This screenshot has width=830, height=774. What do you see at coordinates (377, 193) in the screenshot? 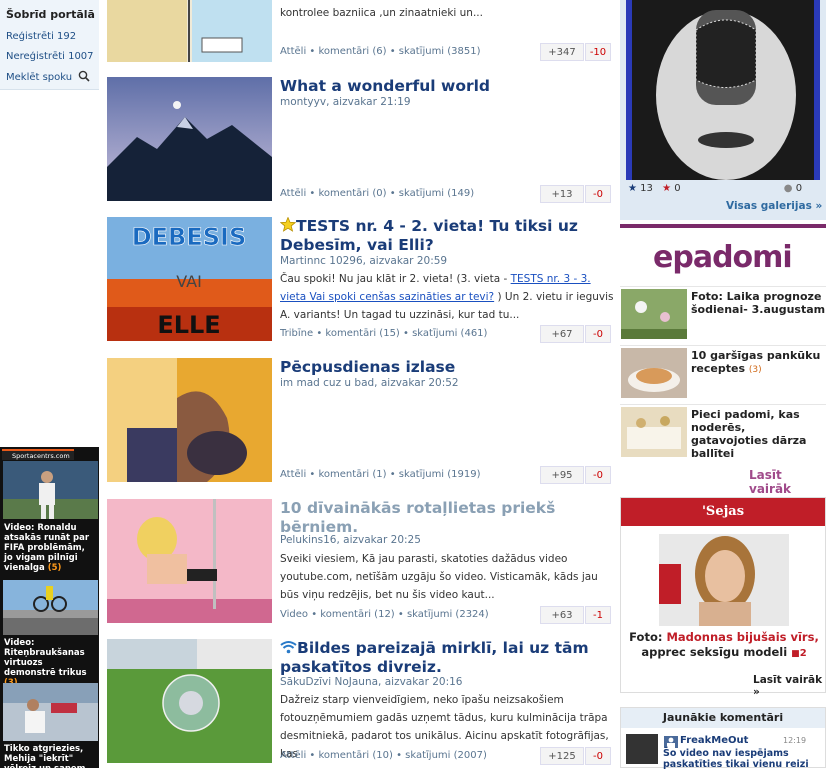
I see `article-2-footer: Attēli • komentāri (0) • skatījumi (149)` at bounding box center [377, 193].